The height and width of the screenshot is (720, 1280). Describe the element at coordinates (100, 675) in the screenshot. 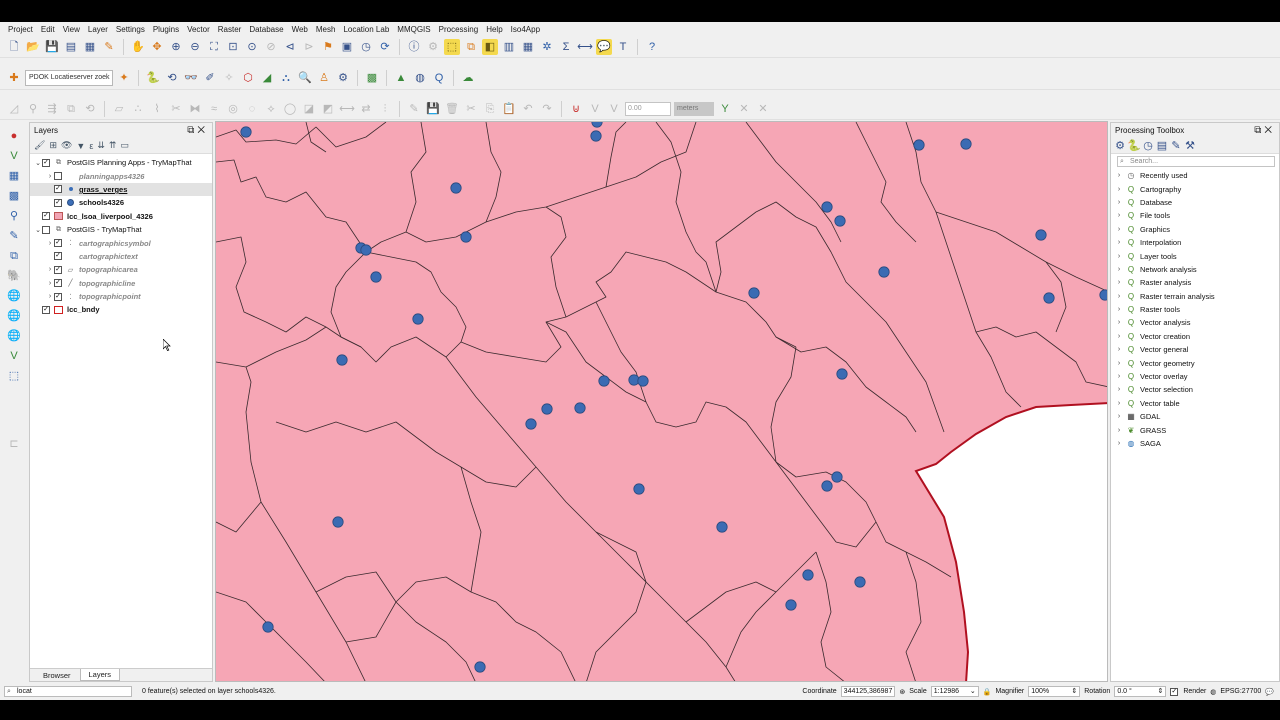

I see `tab-layers: Layers` at that location.